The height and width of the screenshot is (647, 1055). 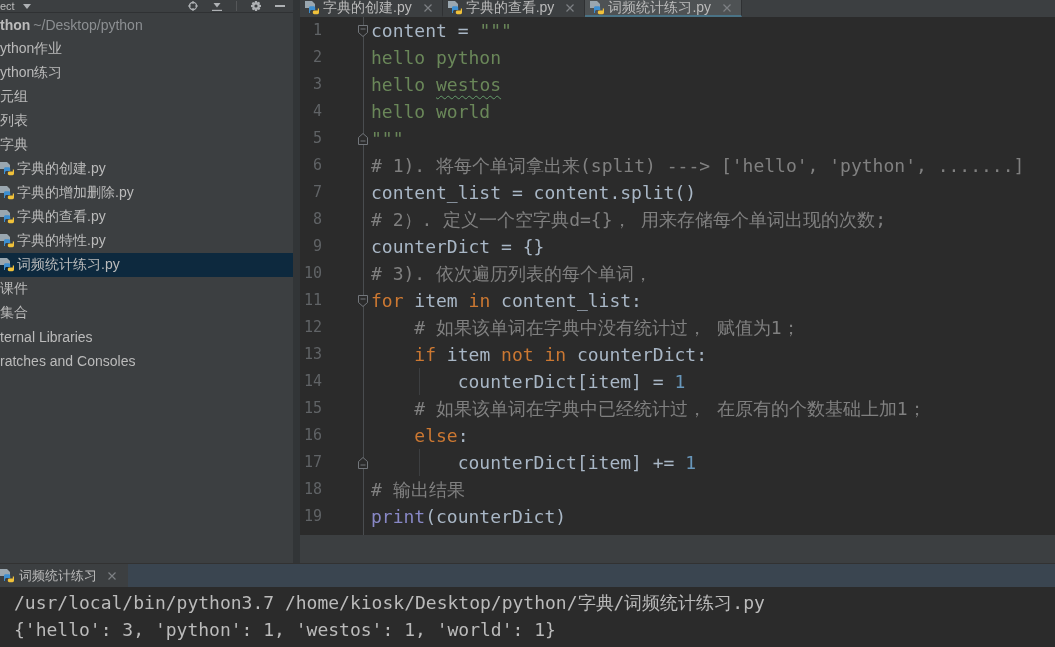 I want to click on line-number: 8, so click(x=316, y=219).